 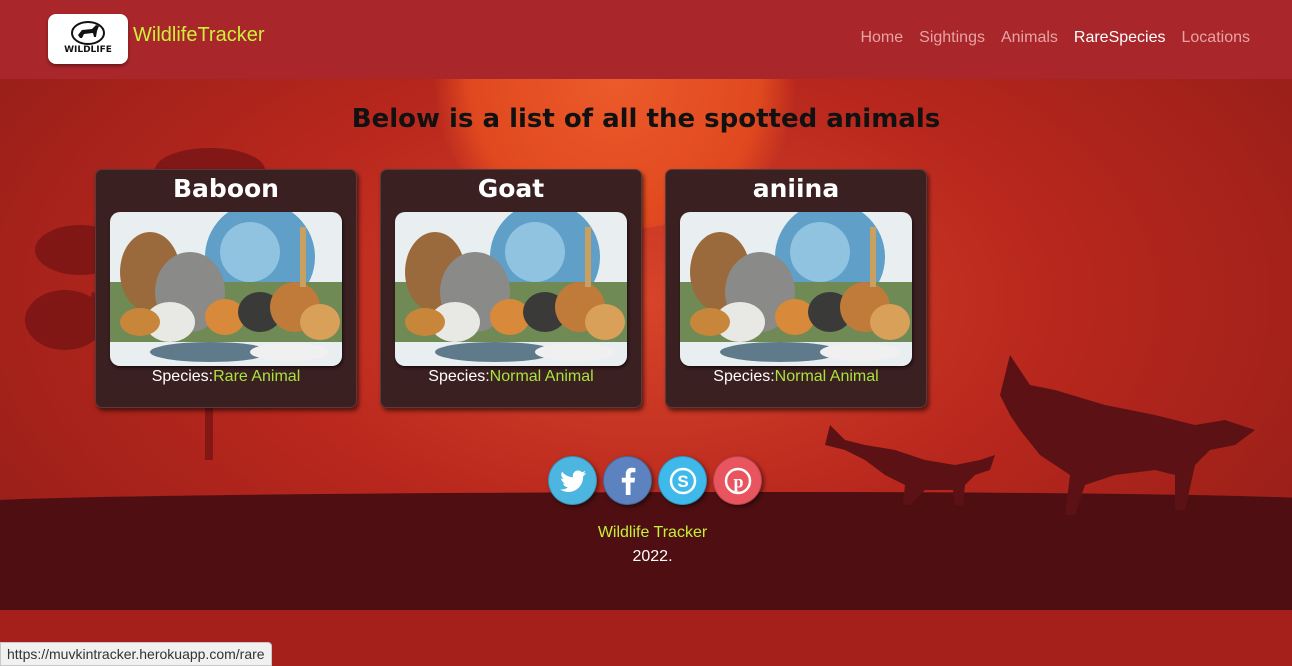 What do you see at coordinates (226, 188) in the screenshot?
I see `animal-name: Baboon` at bounding box center [226, 188].